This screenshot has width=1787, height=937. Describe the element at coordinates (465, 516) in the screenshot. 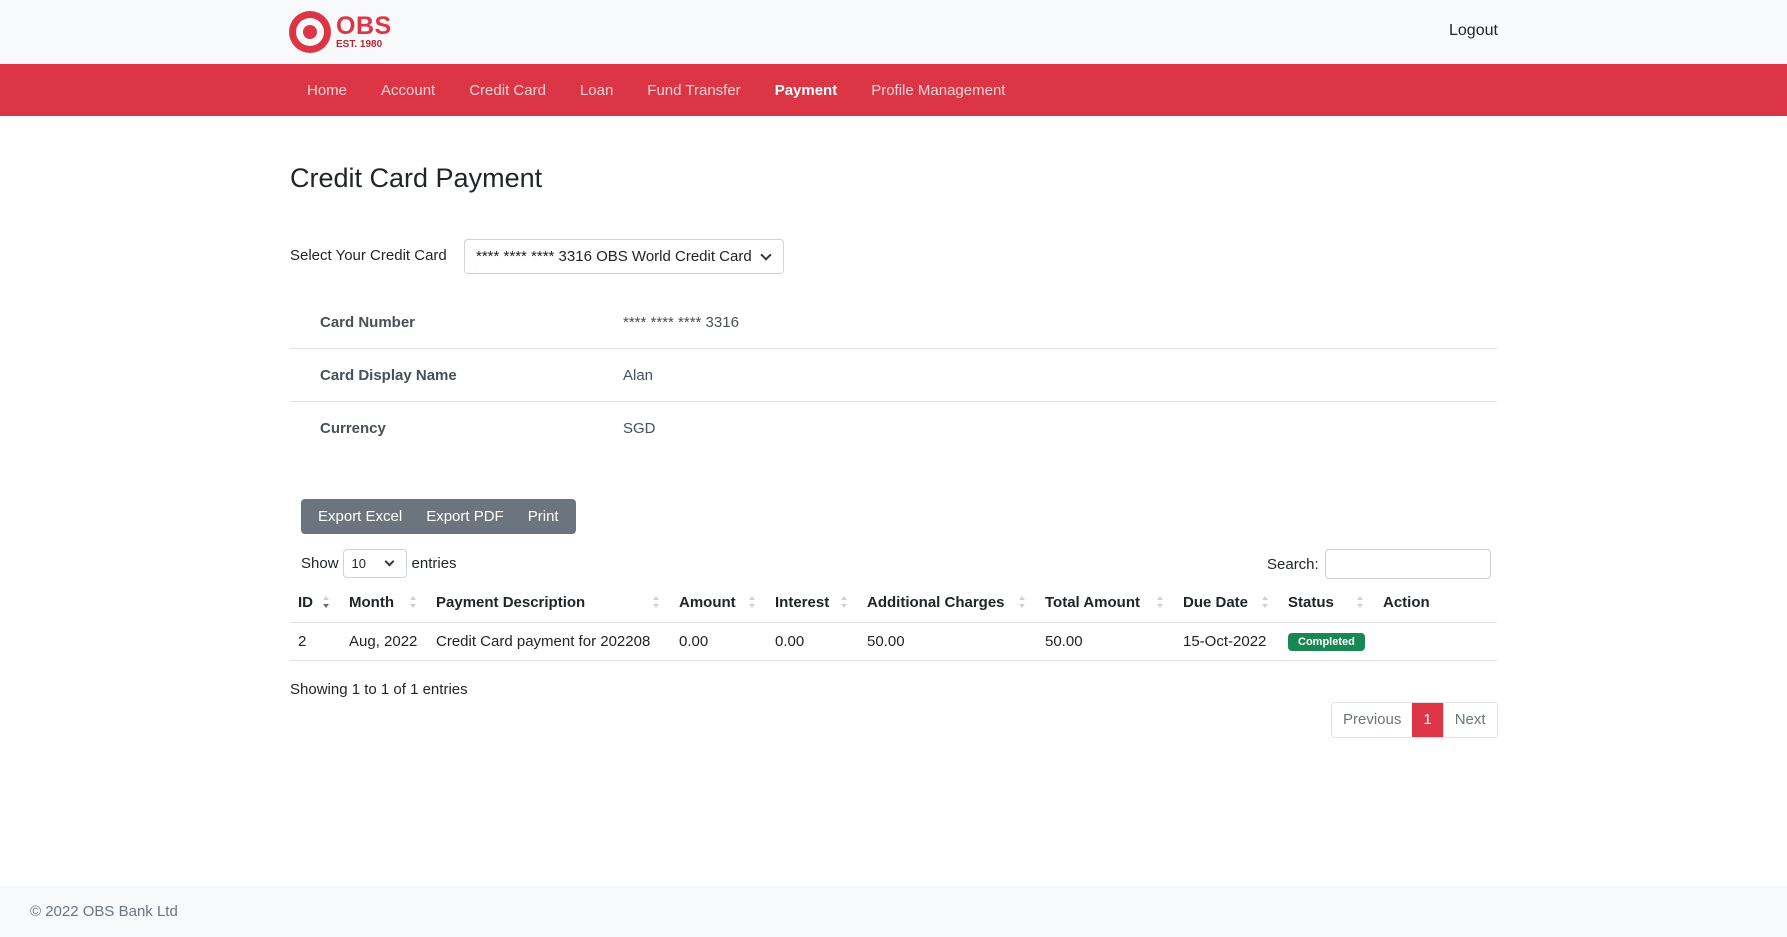

I see `export-pdf-button: Export PDF` at that location.